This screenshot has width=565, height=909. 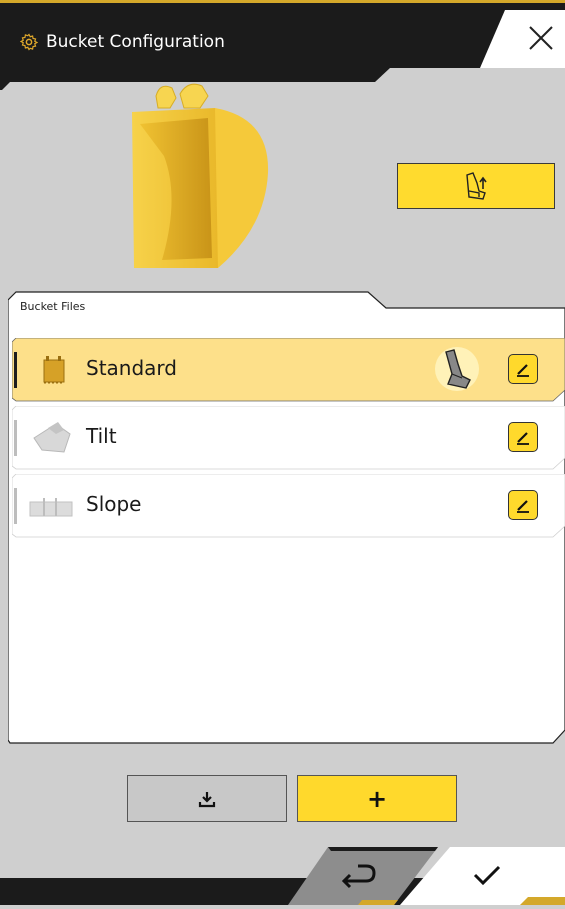 What do you see at coordinates (200, 175) in the screenshot?
I see `bucket-preview-image` at bounding box center [200, 175].